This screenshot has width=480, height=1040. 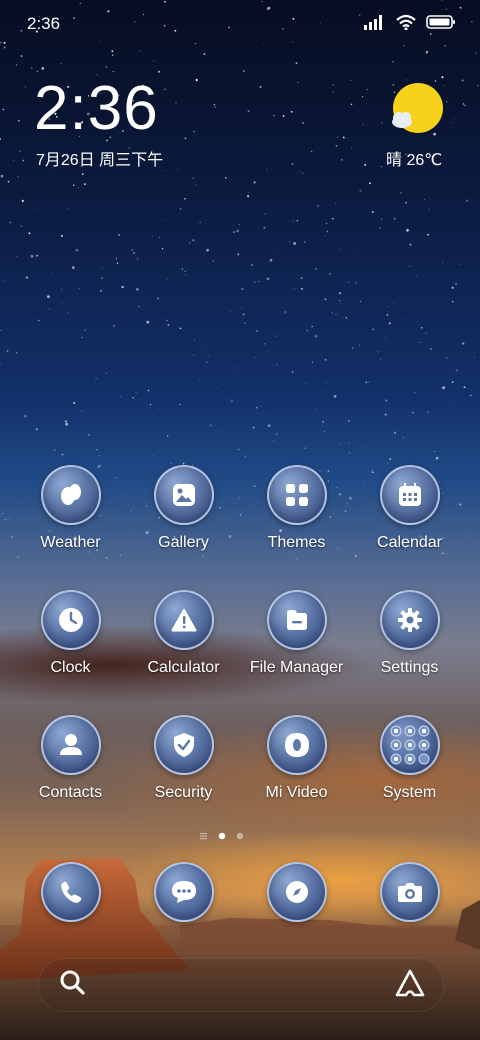 I want to click on app-label: Contacts, so click(x=70, y=792).